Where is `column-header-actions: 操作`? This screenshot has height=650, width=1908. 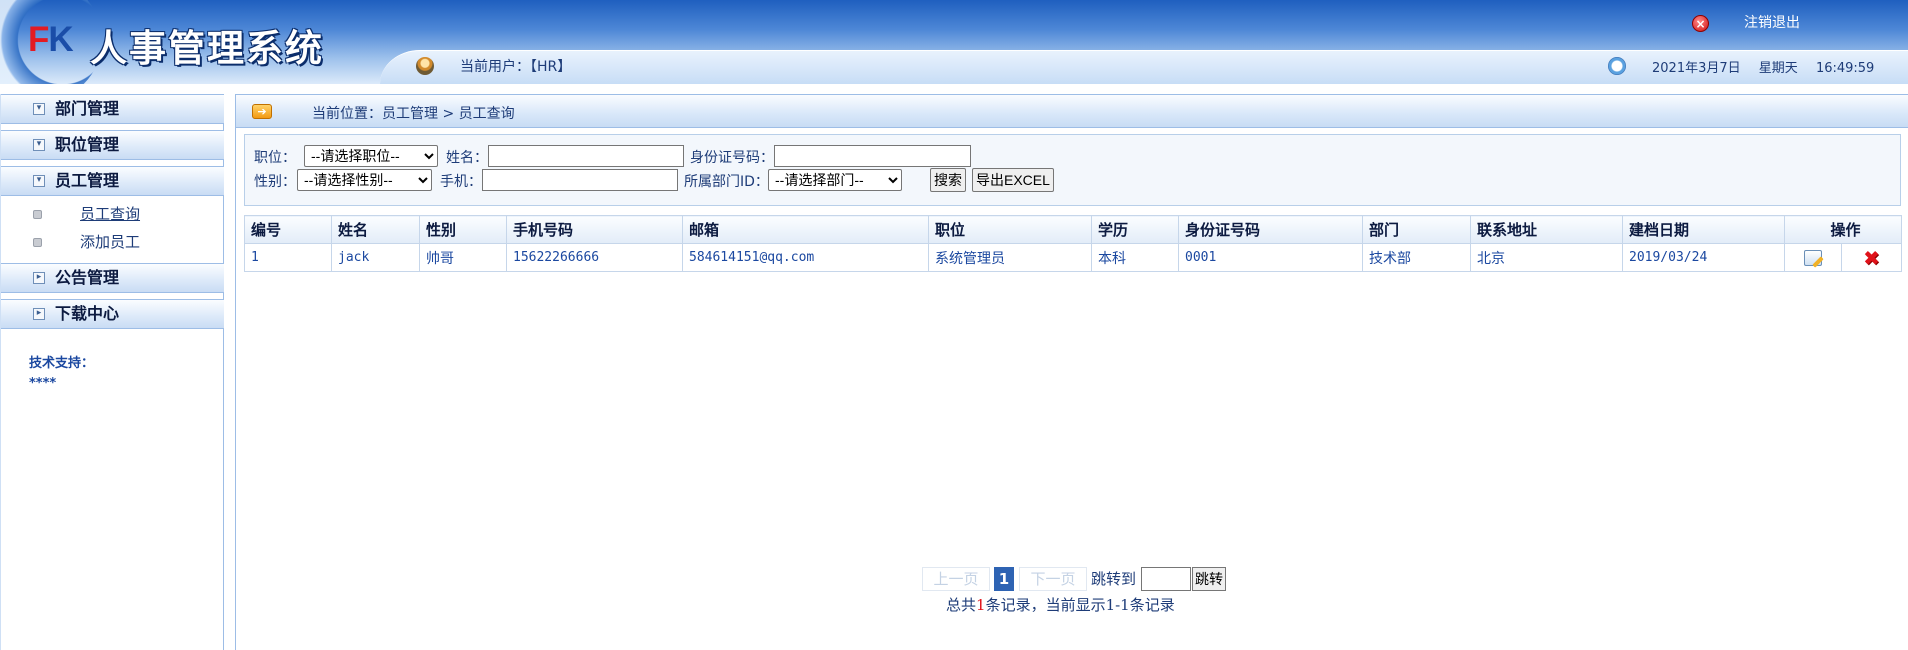 column-header-actions: 操作 is located at coordinates (1843, 229).